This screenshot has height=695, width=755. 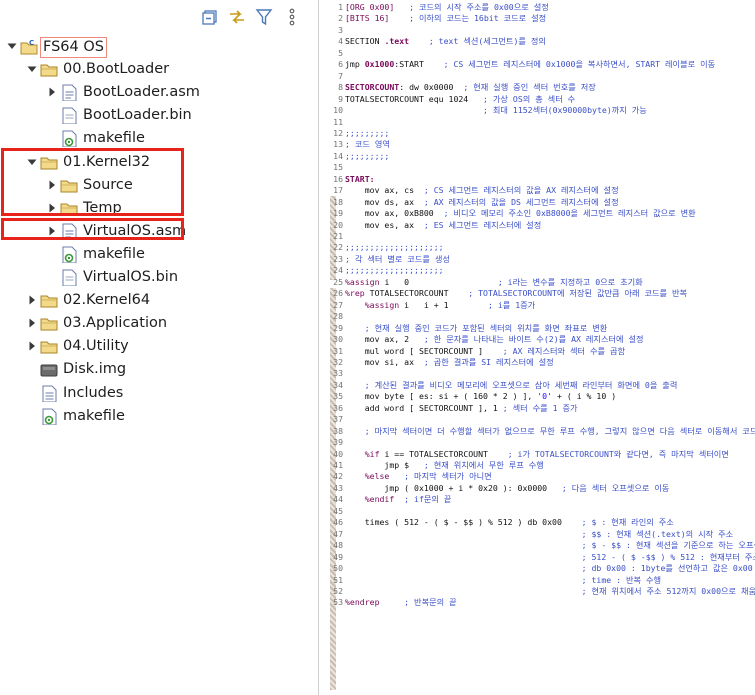 What do you see at coordinates (159, 277) in the screenshot?
I see `tree-item: VirtualOS.bin` at bounding box center [159, 277].